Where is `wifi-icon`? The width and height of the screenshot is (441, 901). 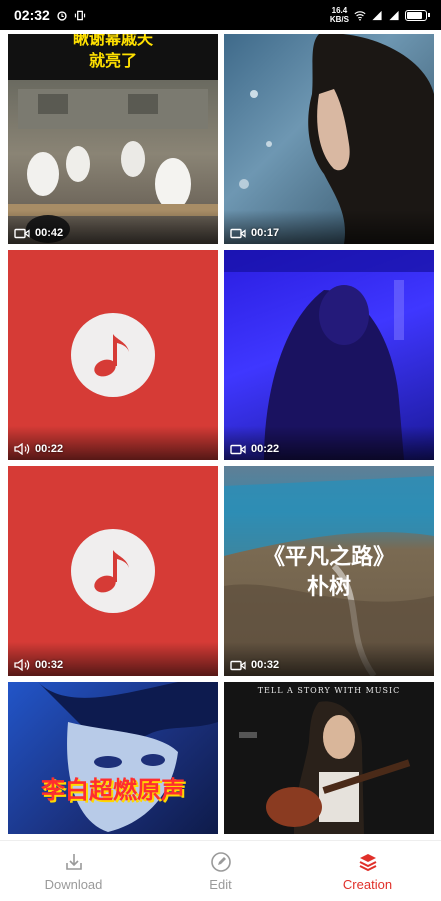 wifi-icon is located at coordinates (360, 15).